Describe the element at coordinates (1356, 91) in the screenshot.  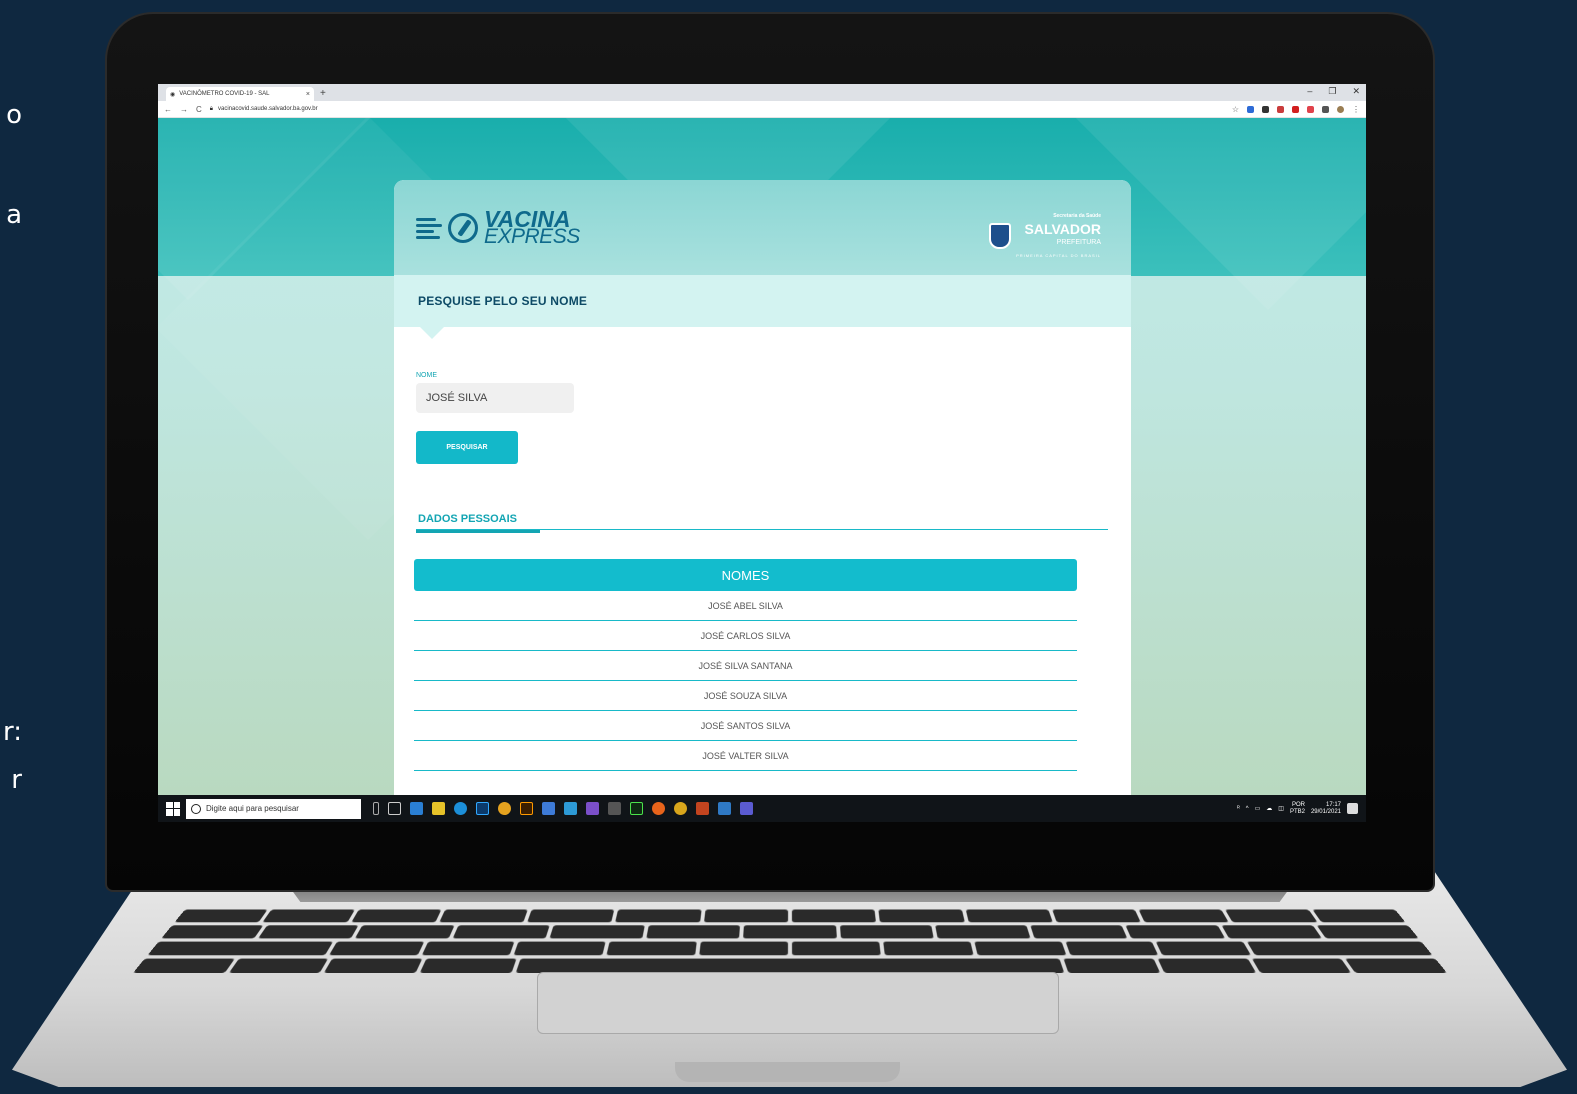
I see `close-window-icon: ✕` at that location.